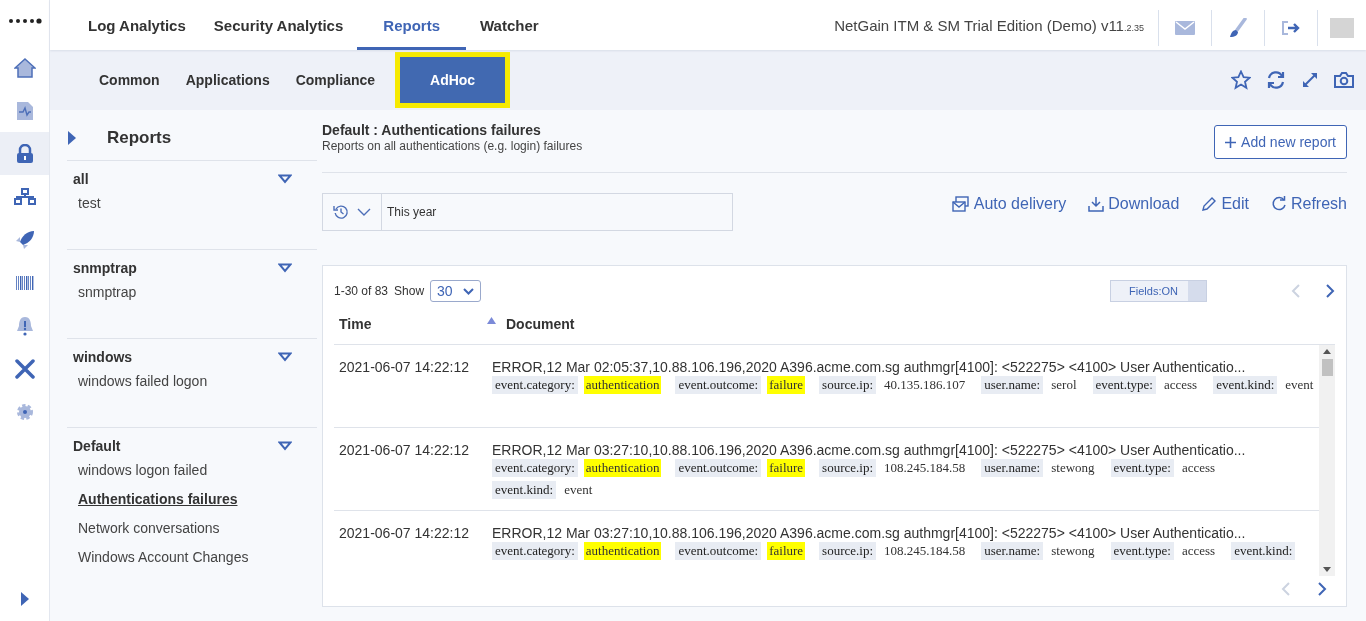  Describe the element at coordinates (1225, 204) in the screenshot. I see `action-link: Edit` at that location.